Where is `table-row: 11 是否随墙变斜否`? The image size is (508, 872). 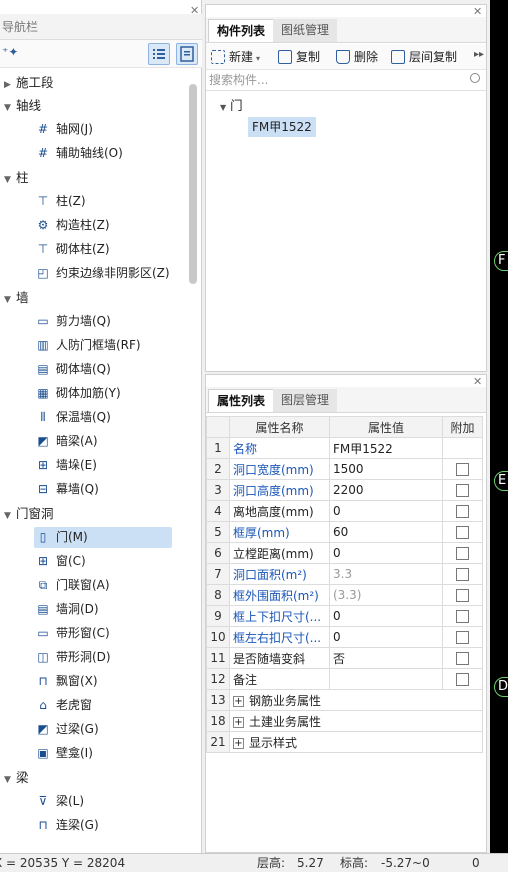
table-row: 11 是否随墙变斜否 is located at coordinates (344, 658).